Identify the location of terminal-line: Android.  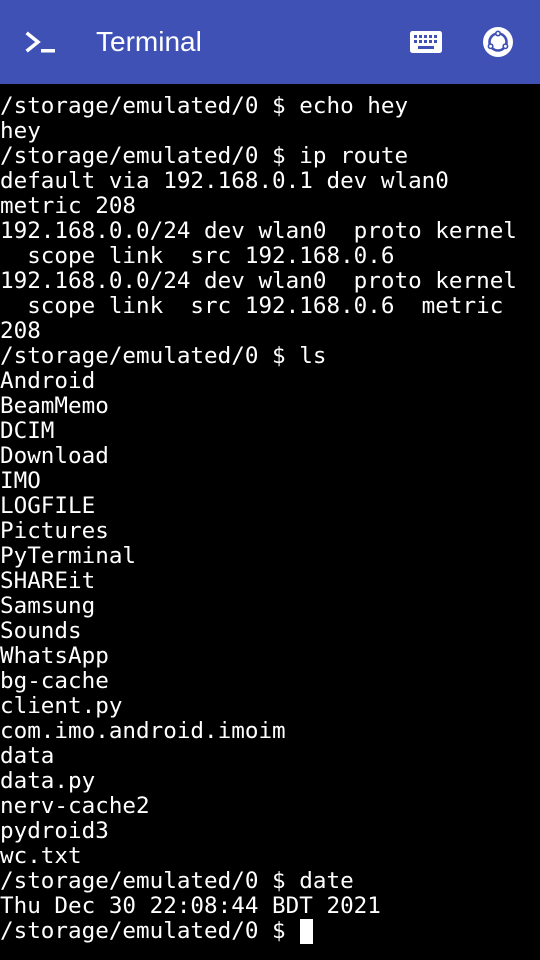
(48, 381).